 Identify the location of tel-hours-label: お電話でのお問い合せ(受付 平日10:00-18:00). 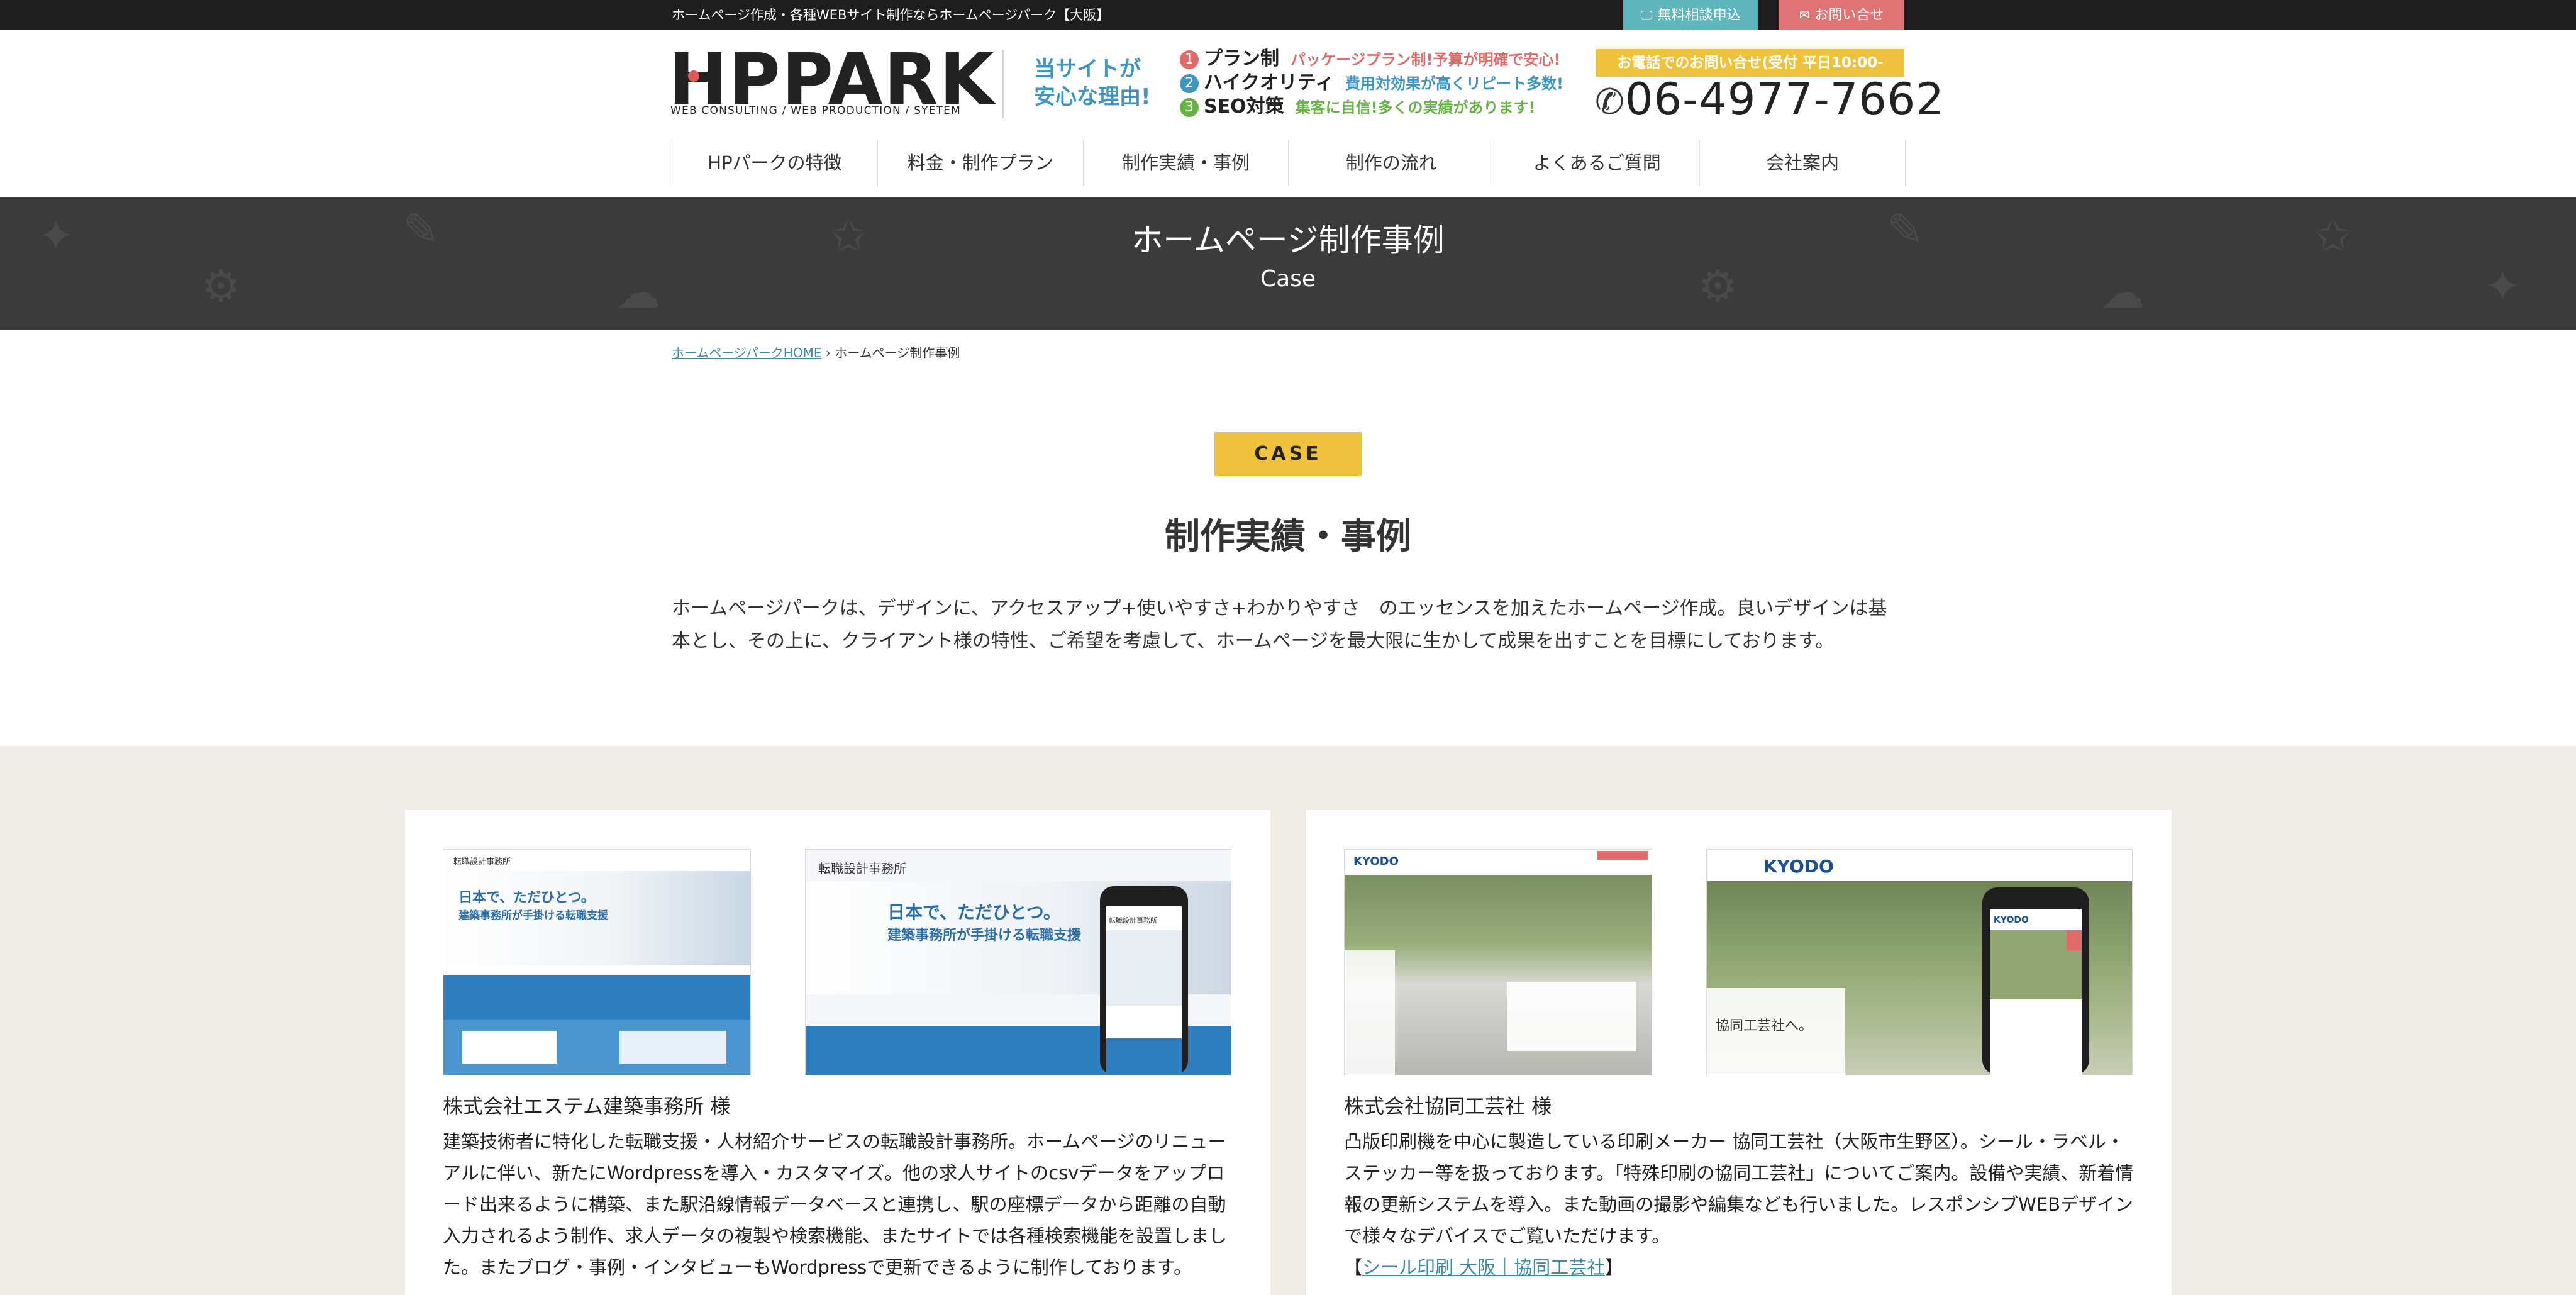
(1750, 74).